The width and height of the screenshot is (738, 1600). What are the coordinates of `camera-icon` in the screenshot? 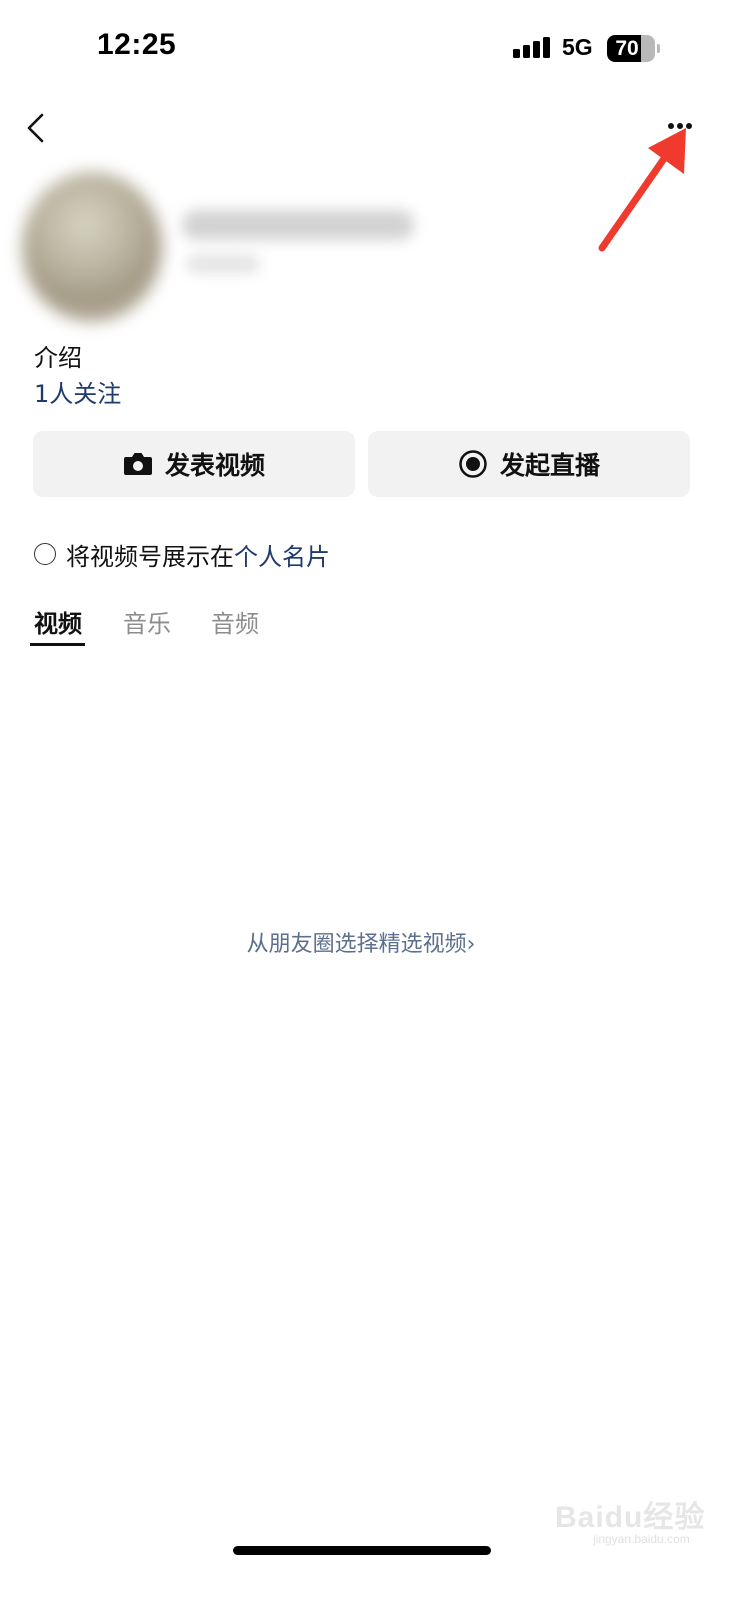 It's located at (138, 464).